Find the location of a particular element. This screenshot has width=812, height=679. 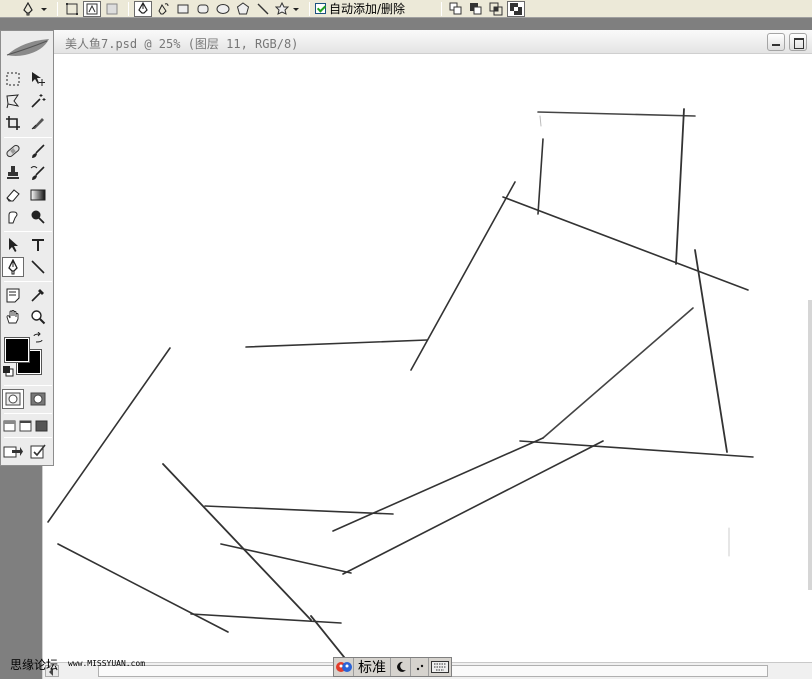

line-tool is located at coordinates (38, 267).